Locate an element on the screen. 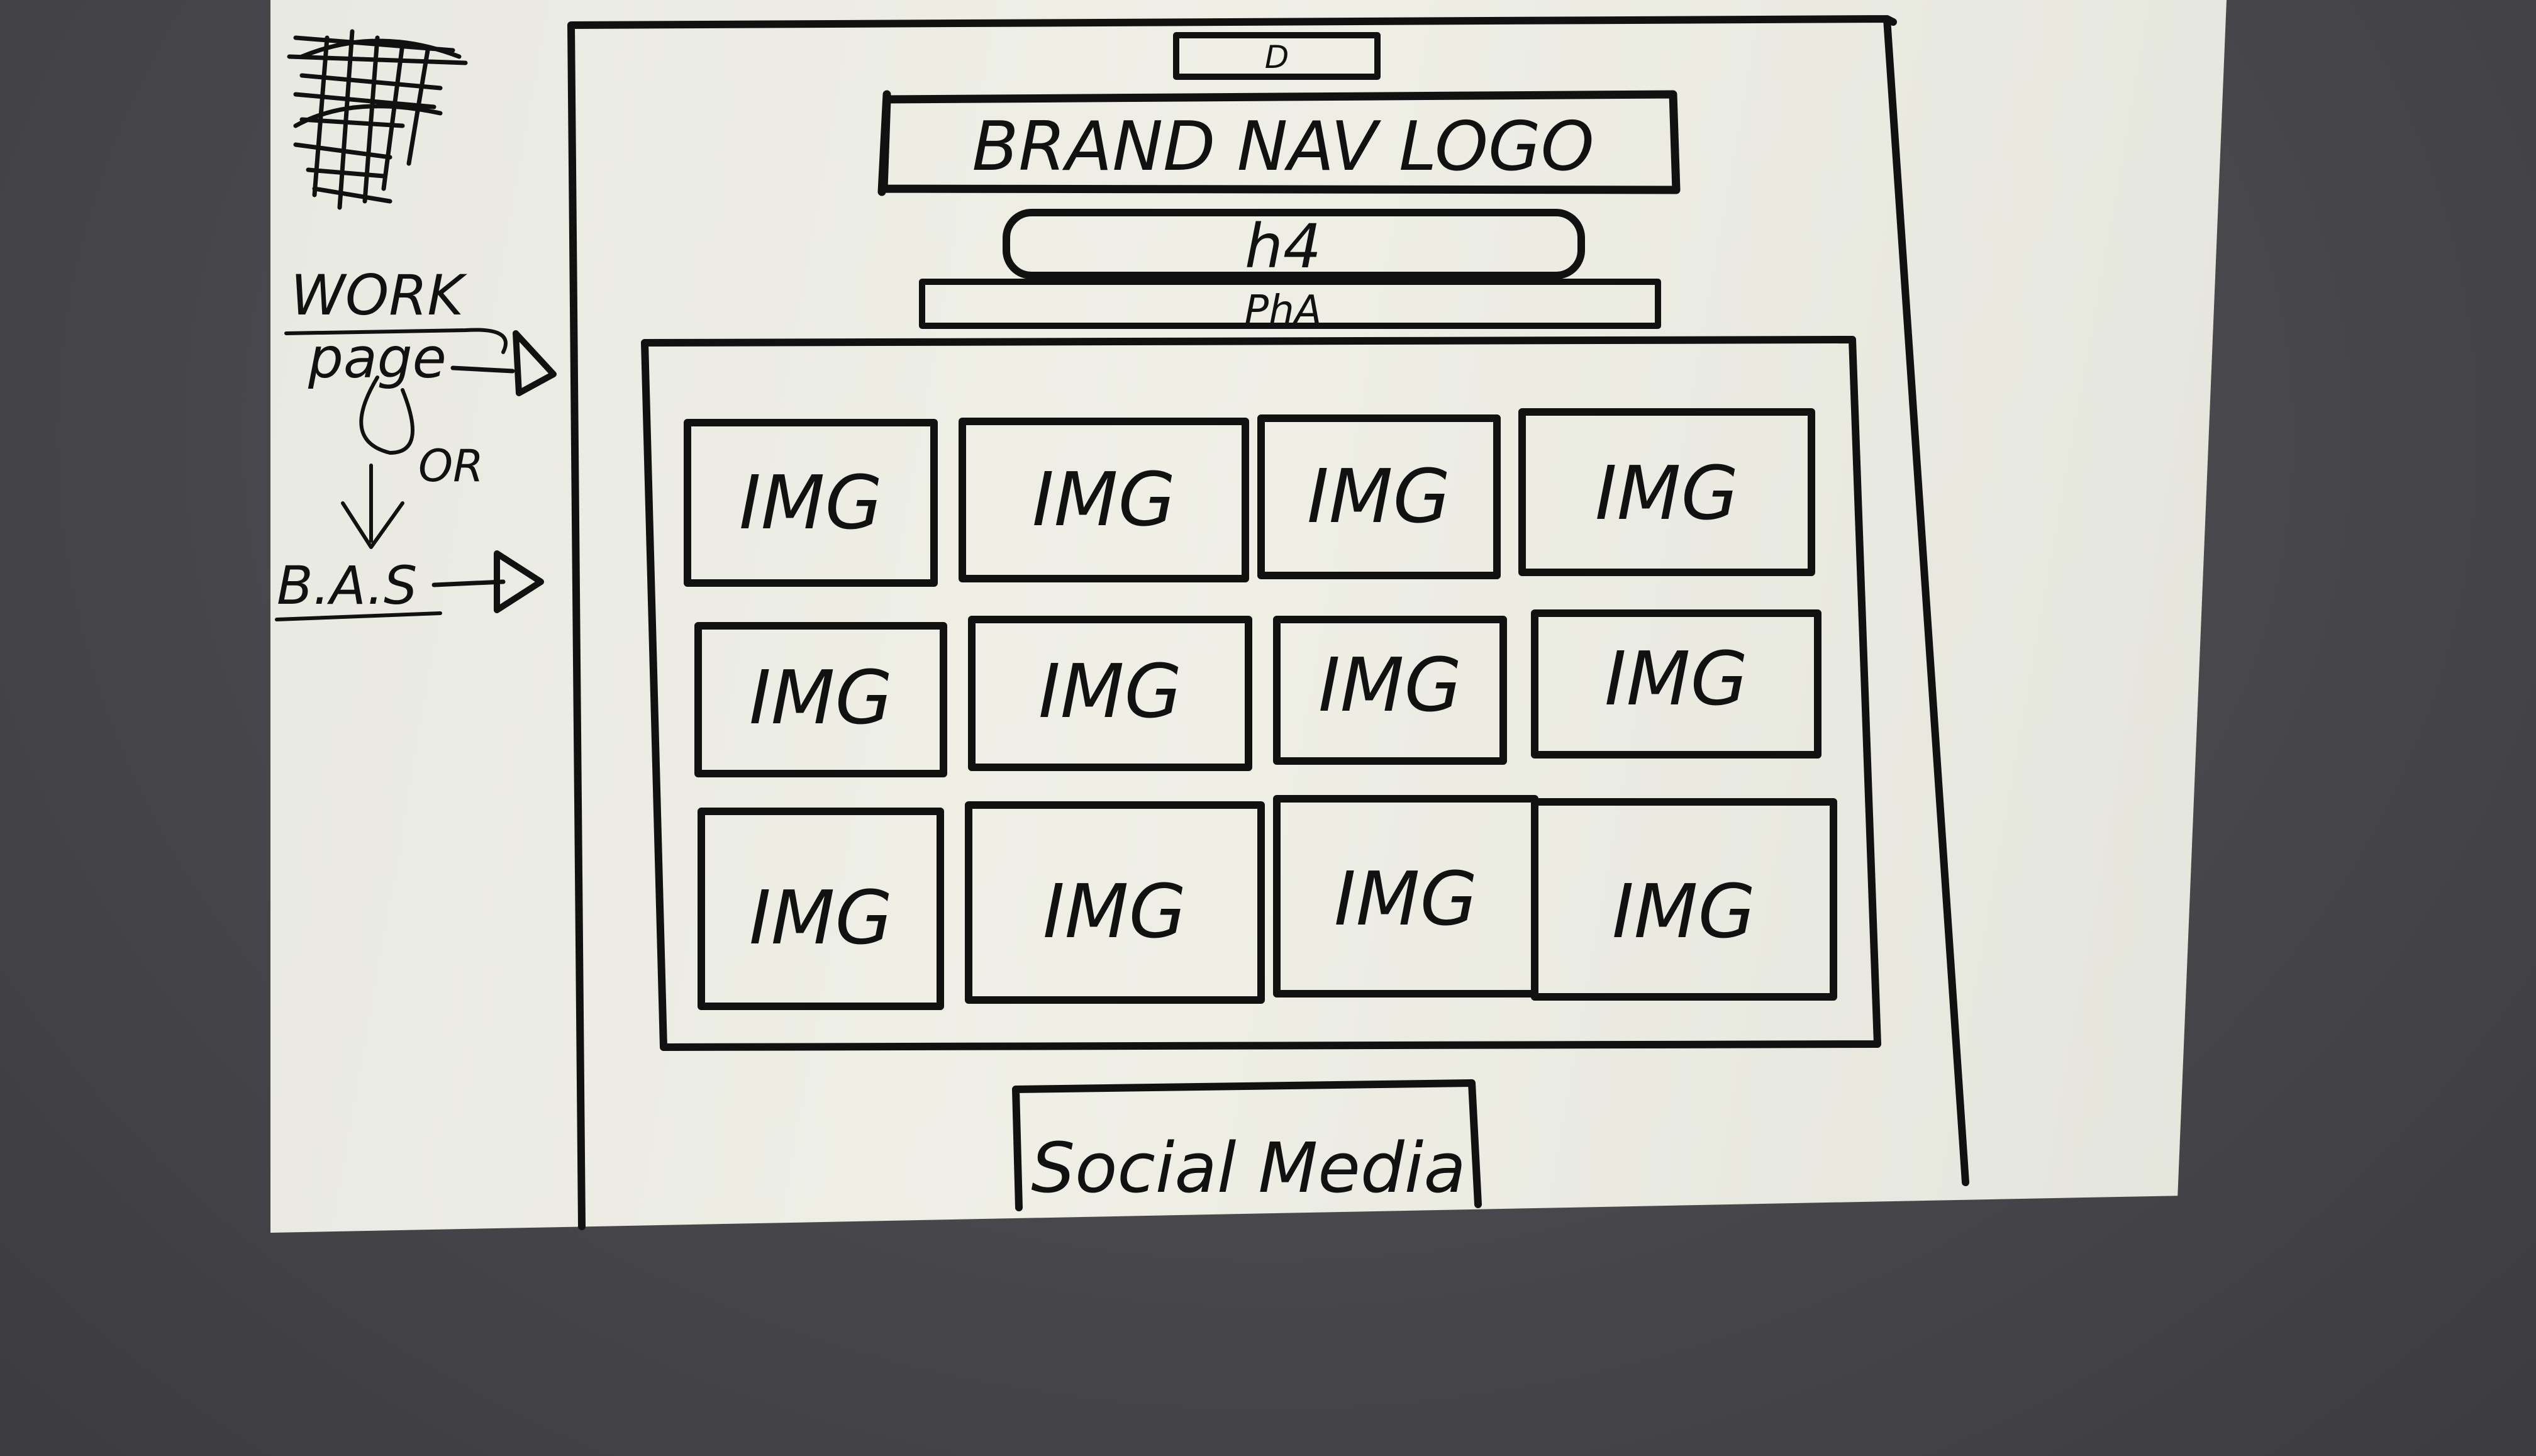 The height and width of the screenshot is (1456, 2536). side-notes: WORK page OR B.A.S is located at coordinates (416, 442).